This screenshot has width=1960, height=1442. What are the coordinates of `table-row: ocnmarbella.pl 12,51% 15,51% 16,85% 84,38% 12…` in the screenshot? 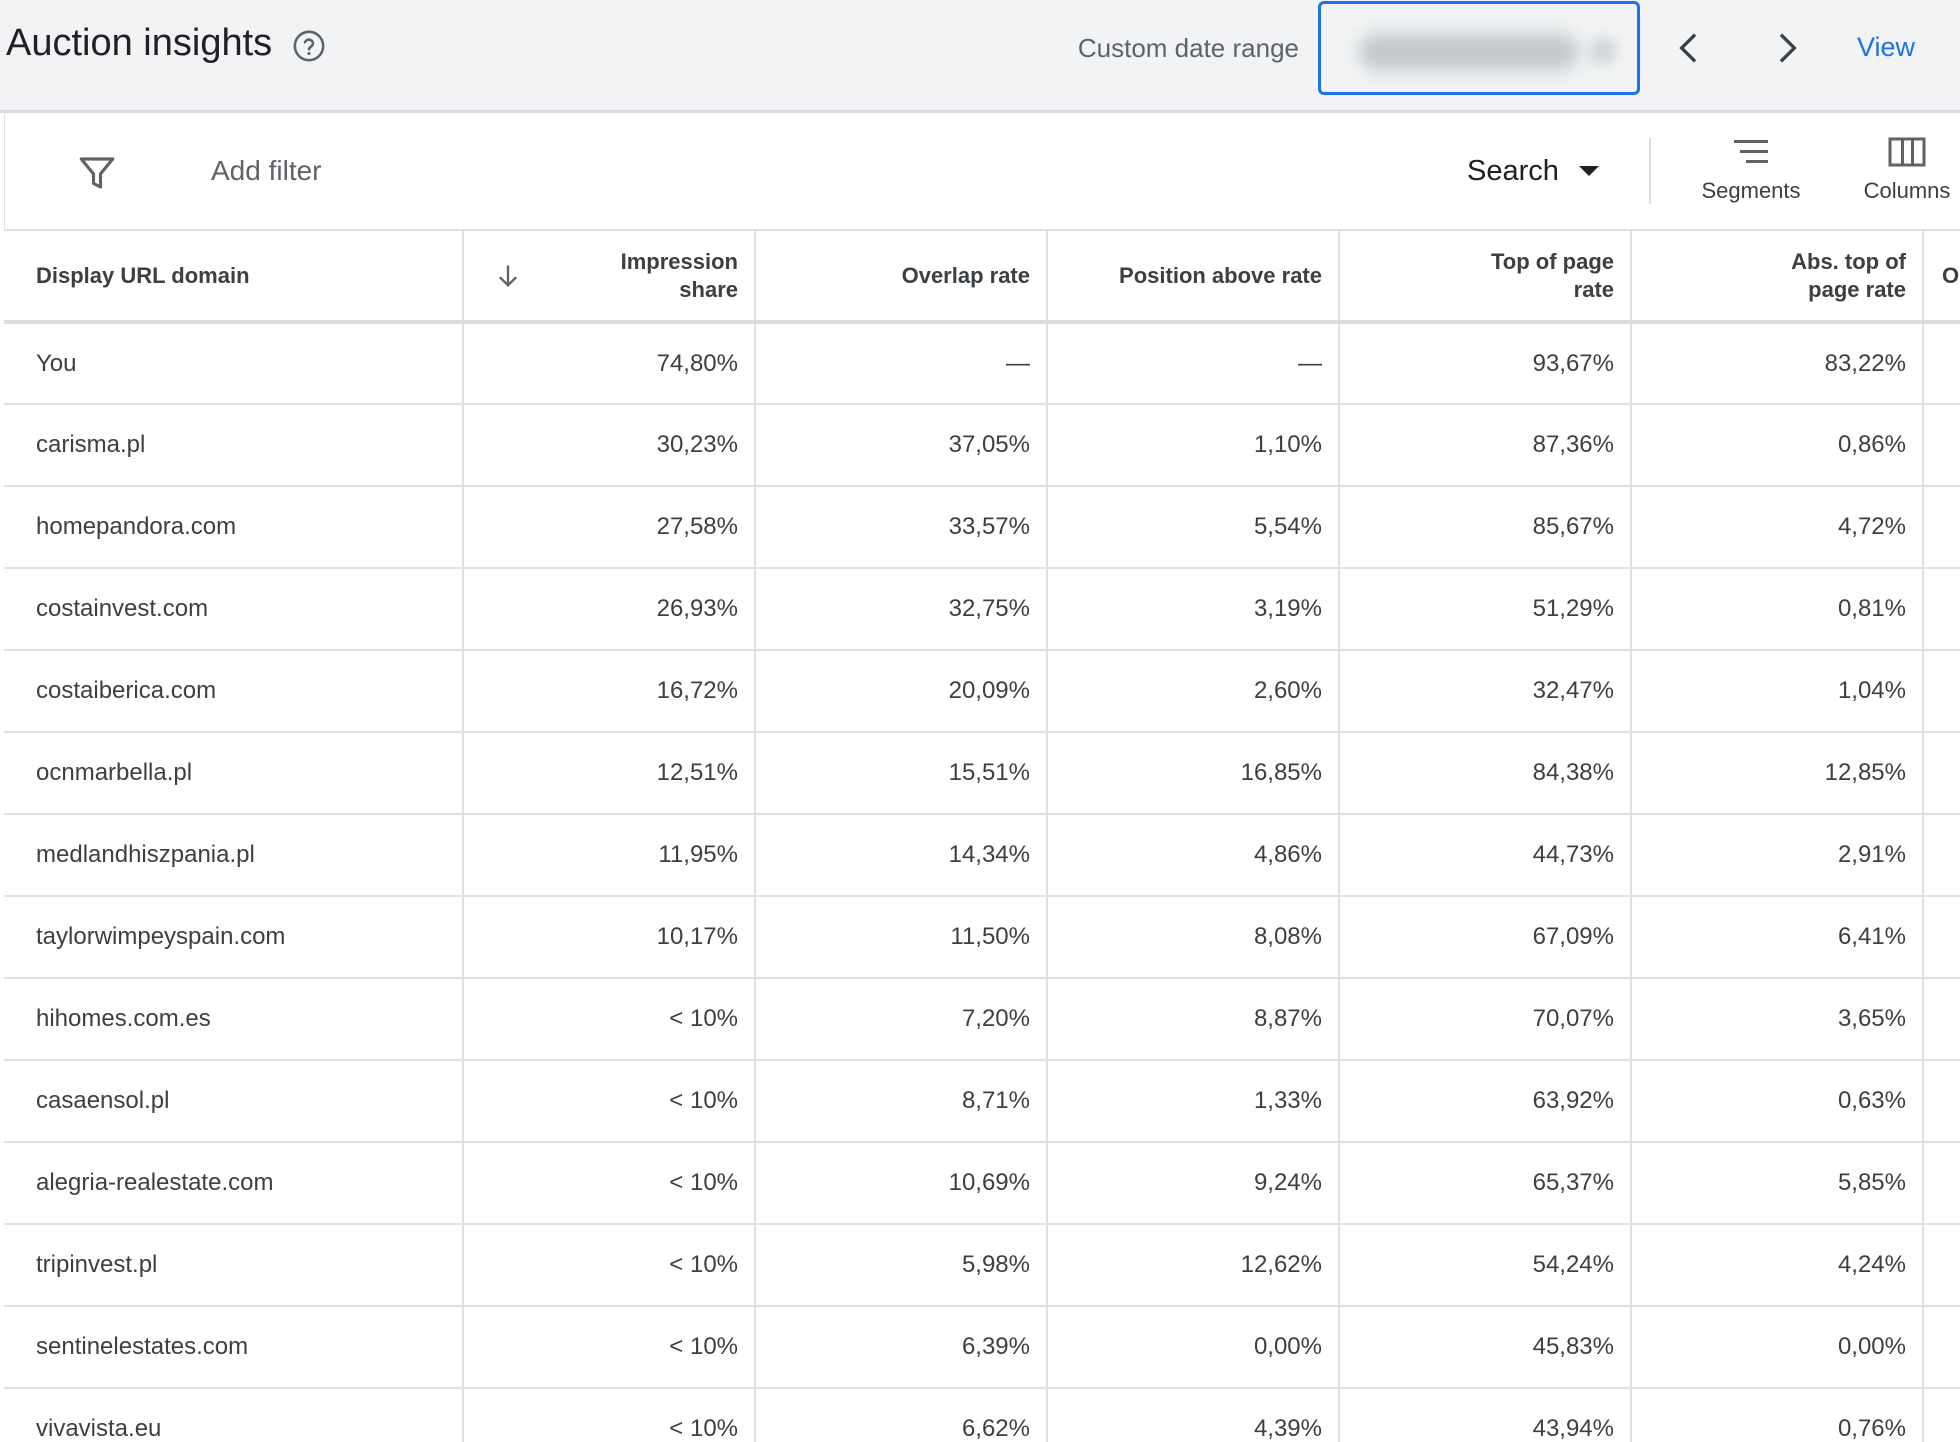 It's located at (982, 773).